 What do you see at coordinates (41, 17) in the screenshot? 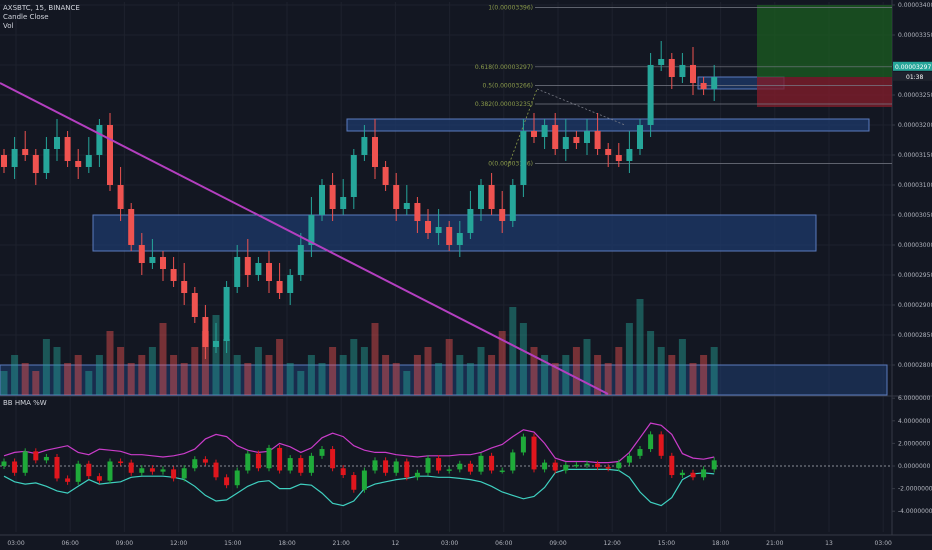
I see `study-label-candle-close: Candle Close` at bounding box center [41, 17].